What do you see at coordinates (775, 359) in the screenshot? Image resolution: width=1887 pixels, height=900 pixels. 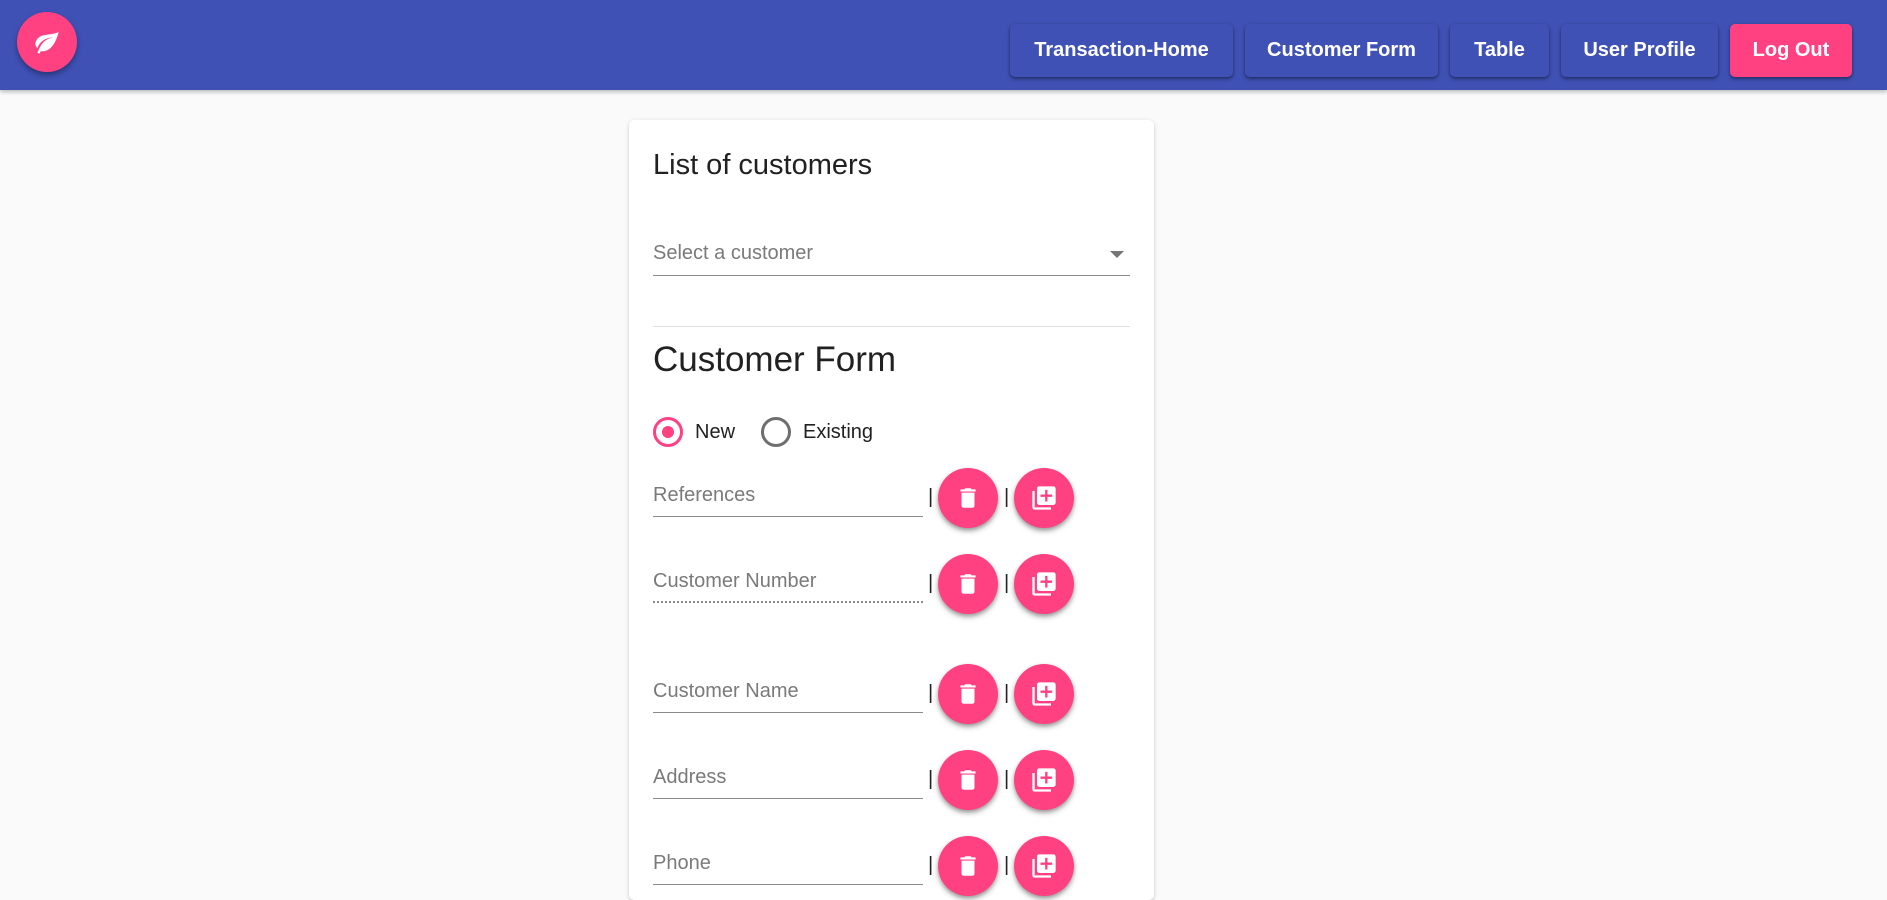 I see `customer-form-title: Customer Form` at bounding box center [775, 359].